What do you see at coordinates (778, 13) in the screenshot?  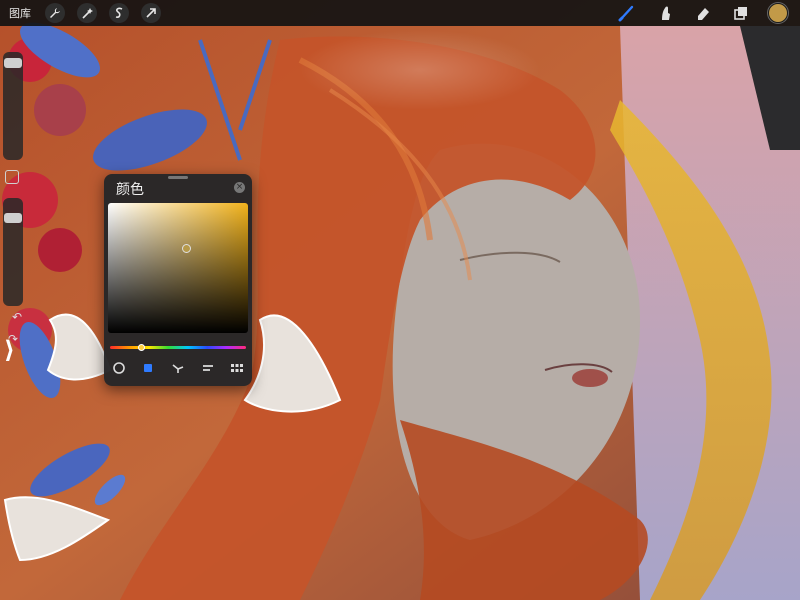 I see `current-color-swatch` at bounding box center [778, 13].